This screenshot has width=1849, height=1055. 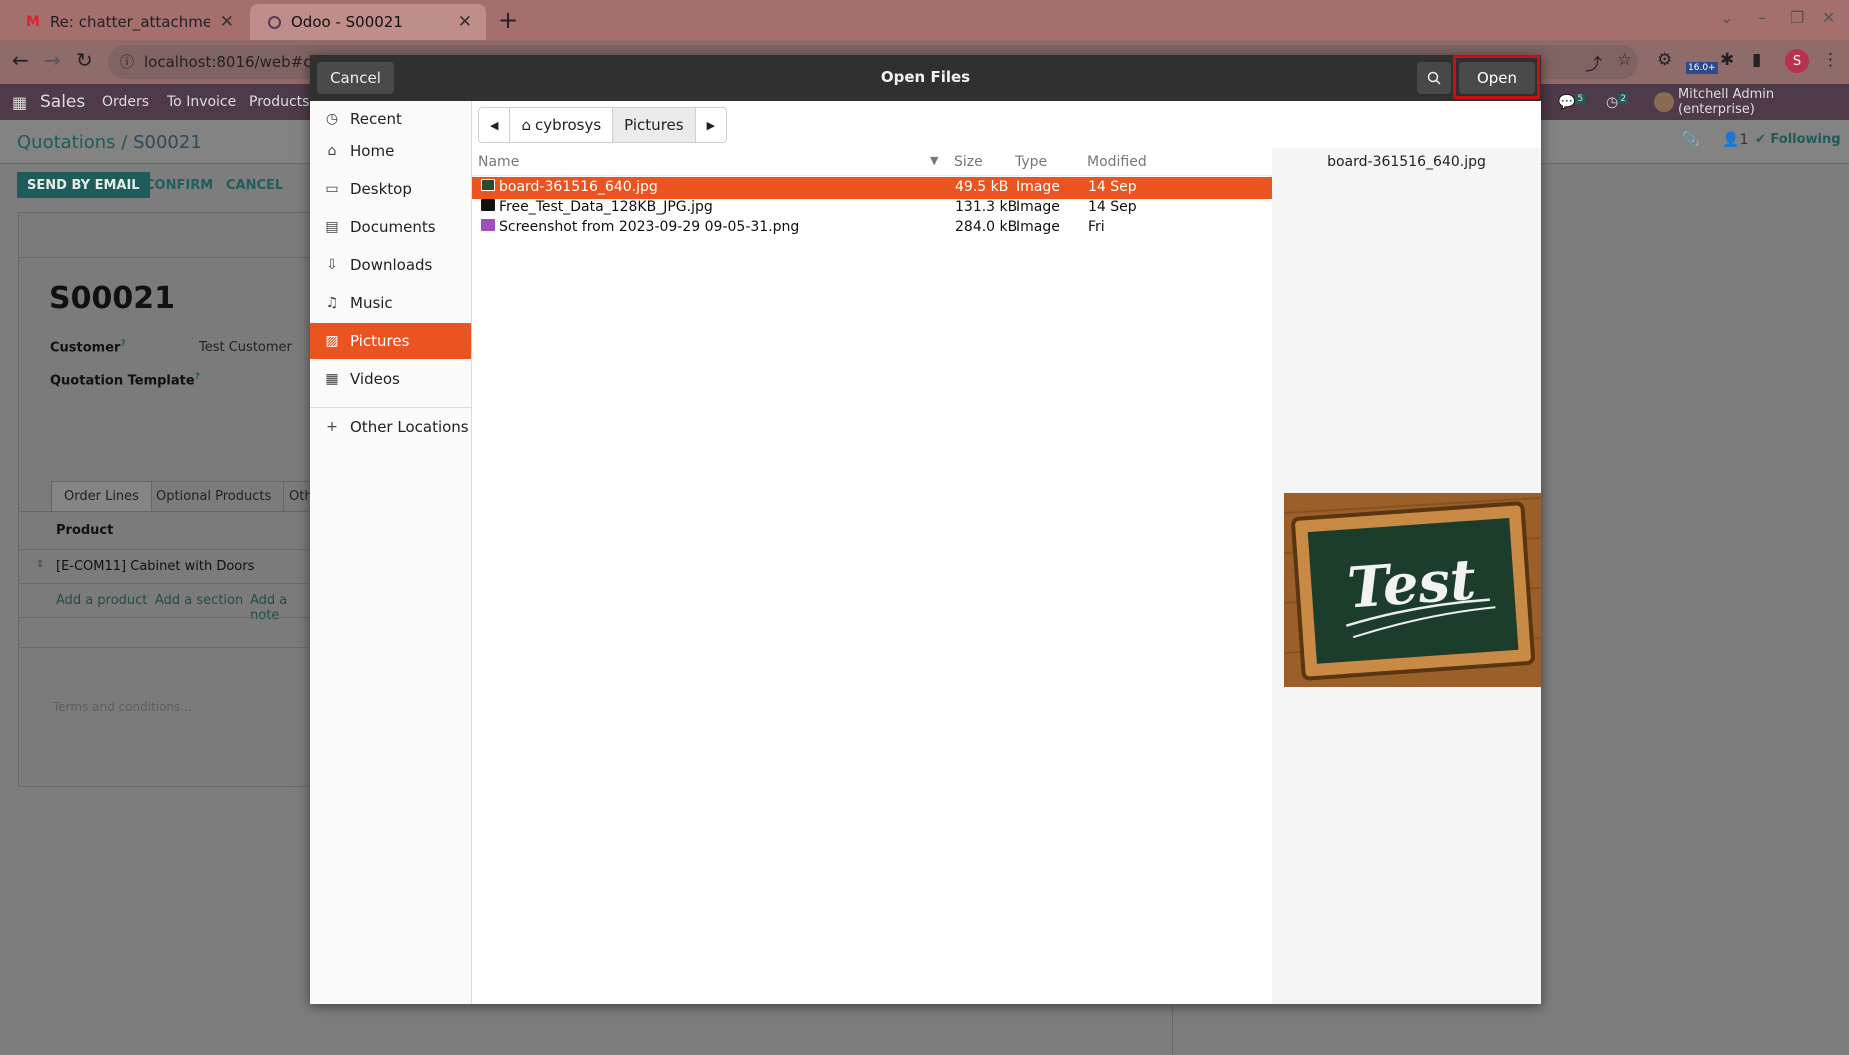 What do you see at coordinates (332, 427) in the screenshot?
I see `plus-icon: +` at bounding box center [332, 427].